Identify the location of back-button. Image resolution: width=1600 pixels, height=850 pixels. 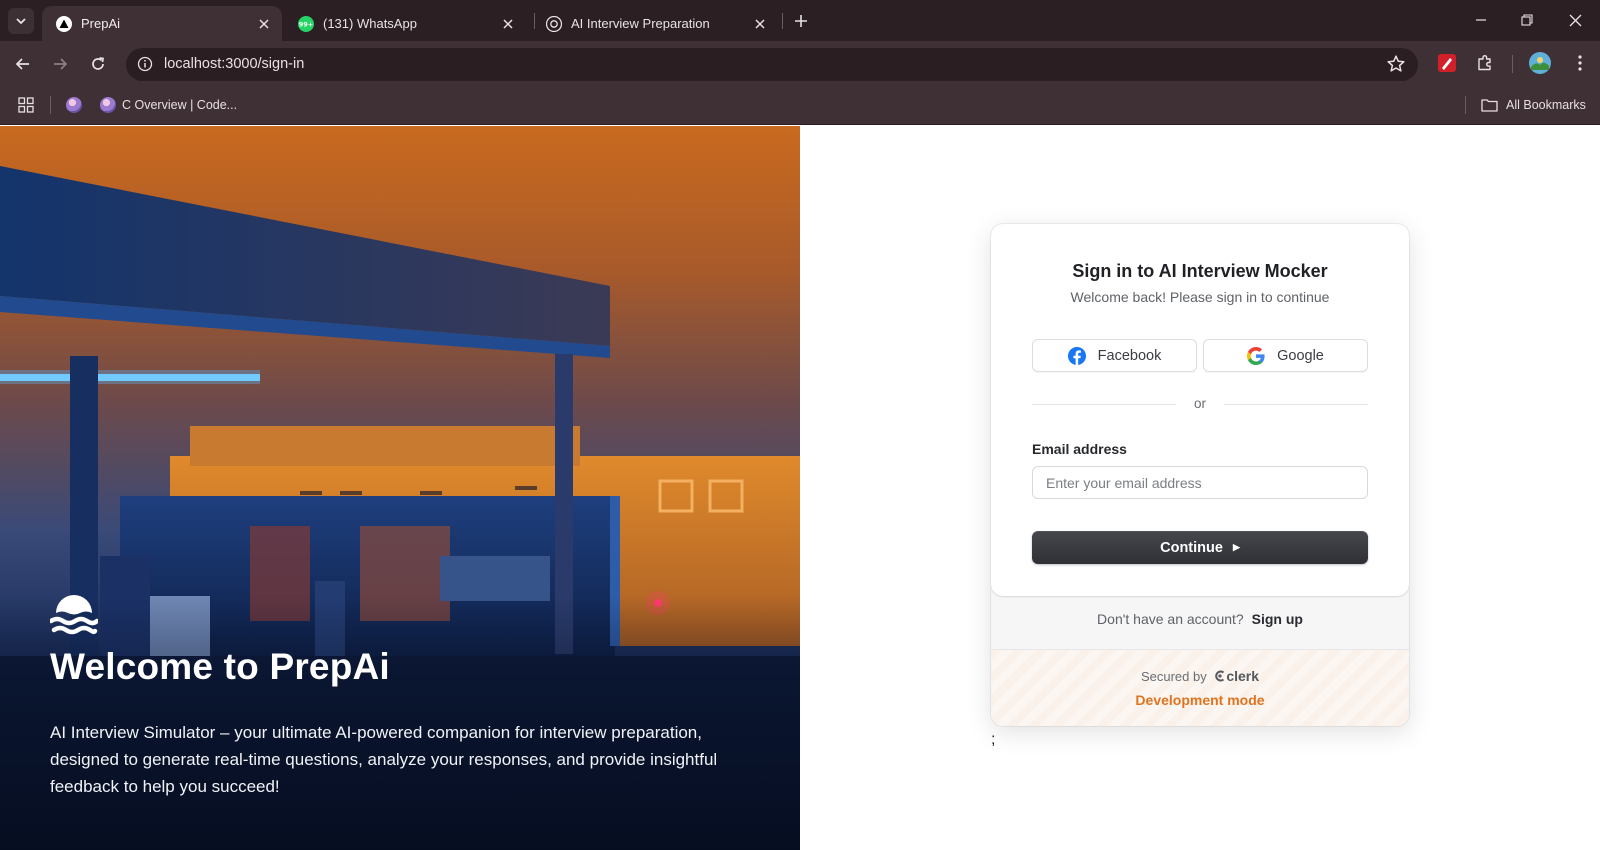
(23, 64).